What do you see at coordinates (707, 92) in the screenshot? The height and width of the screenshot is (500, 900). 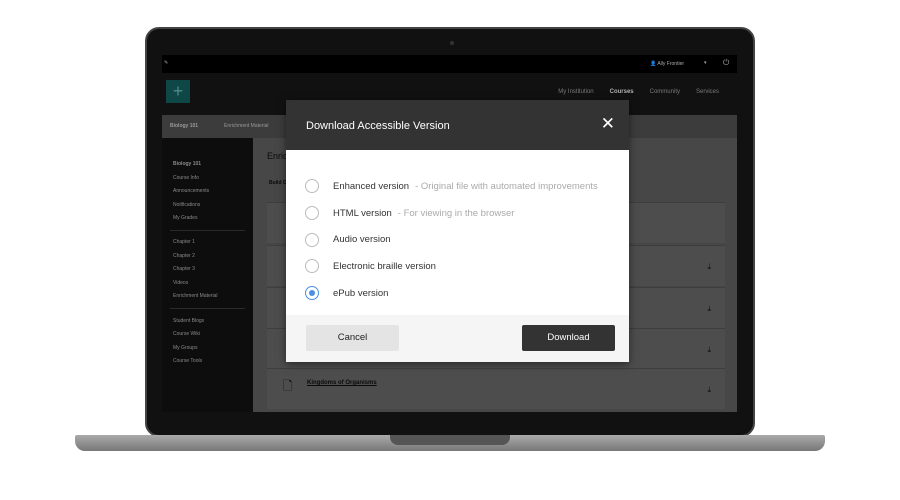 I see `nav-services: Services` at bounding box center [707, 92].